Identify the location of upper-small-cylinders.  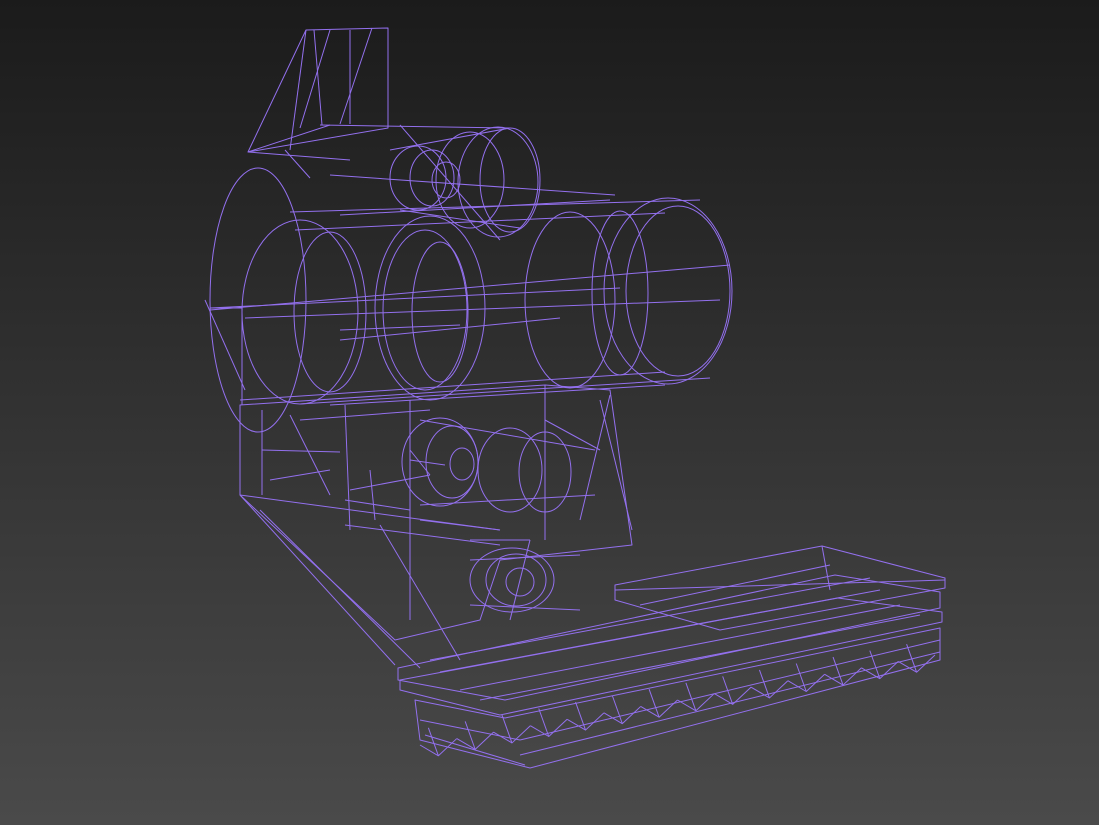
(472, 182).